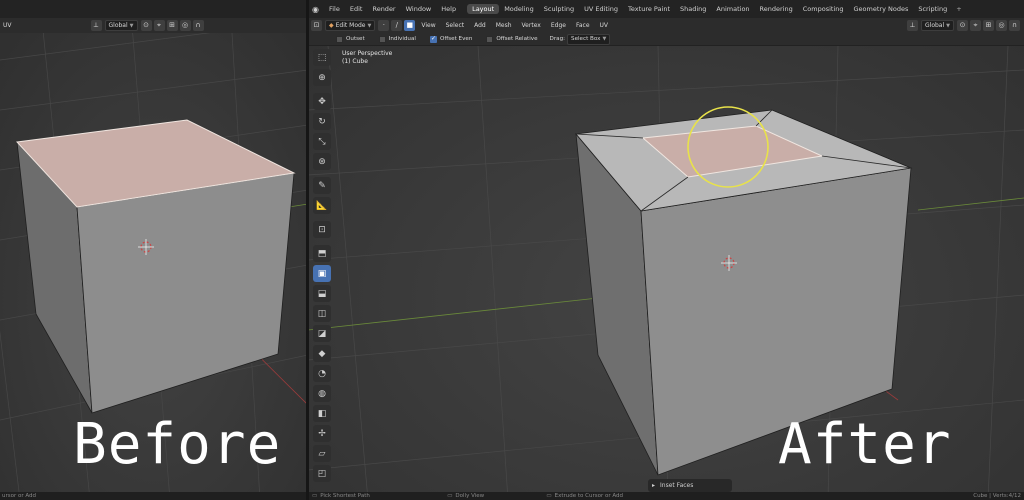 The image size is (1024, 500). Describe the element at coordinates (558, 25) in the screenshot. I see `header-menu-edge: Edge` at that location.